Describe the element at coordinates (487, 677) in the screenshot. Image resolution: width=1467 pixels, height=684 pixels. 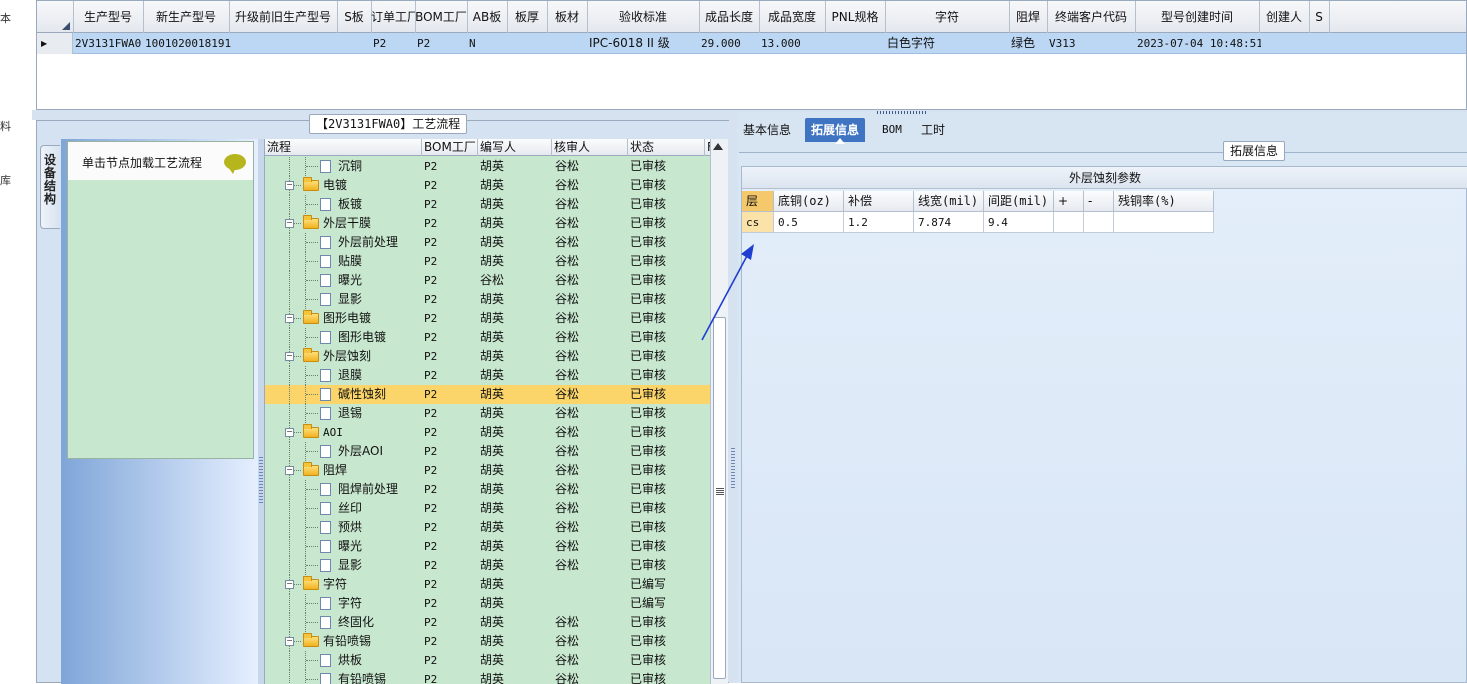
I see `tree-step-row: 有铅喷锡 P2 胡英 谷松 已审核` at that location.